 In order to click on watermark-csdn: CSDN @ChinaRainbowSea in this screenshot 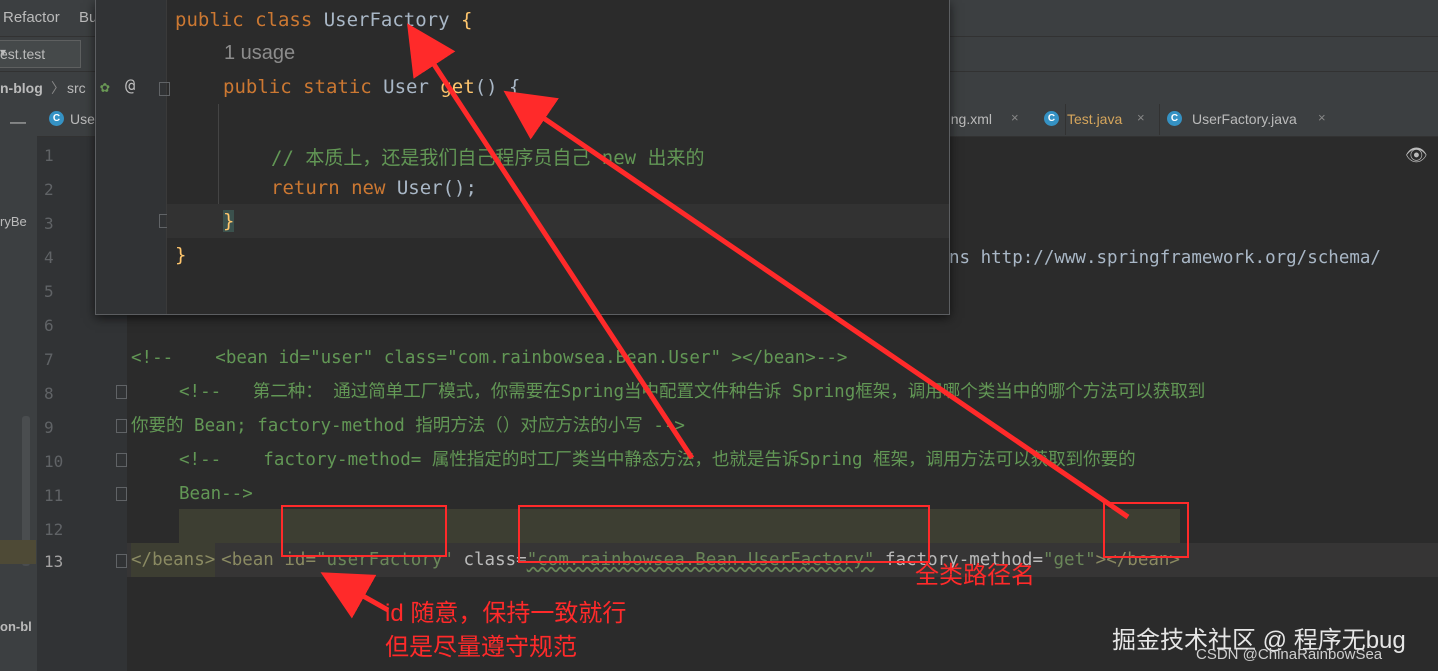, I will do `click(1289, 654)`.